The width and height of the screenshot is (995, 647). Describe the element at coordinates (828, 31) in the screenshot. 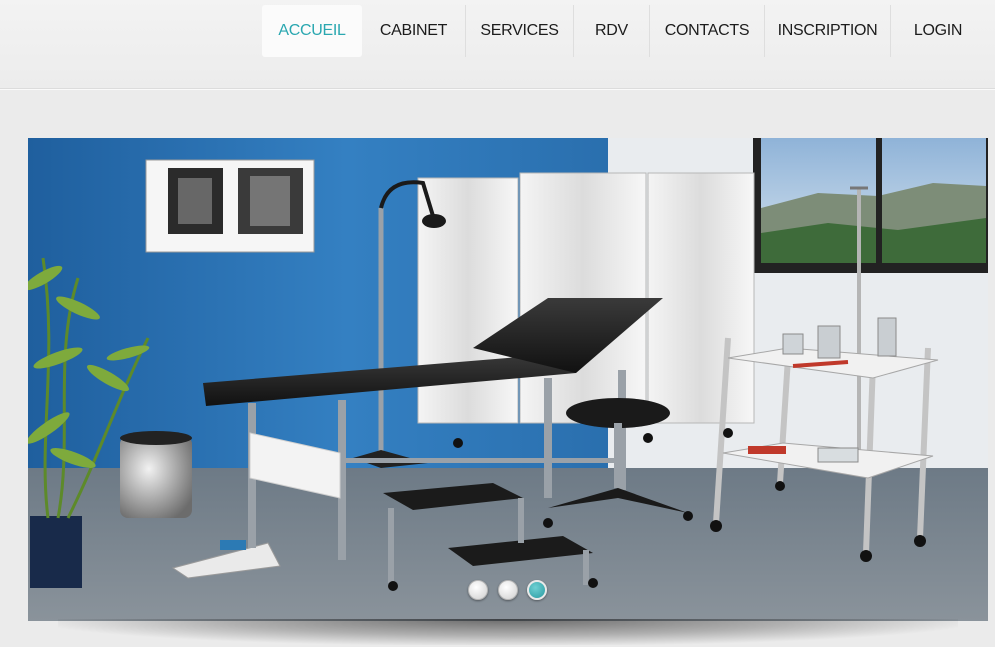

I see `nav-item-inscription: INSCRIPTION` at that location.